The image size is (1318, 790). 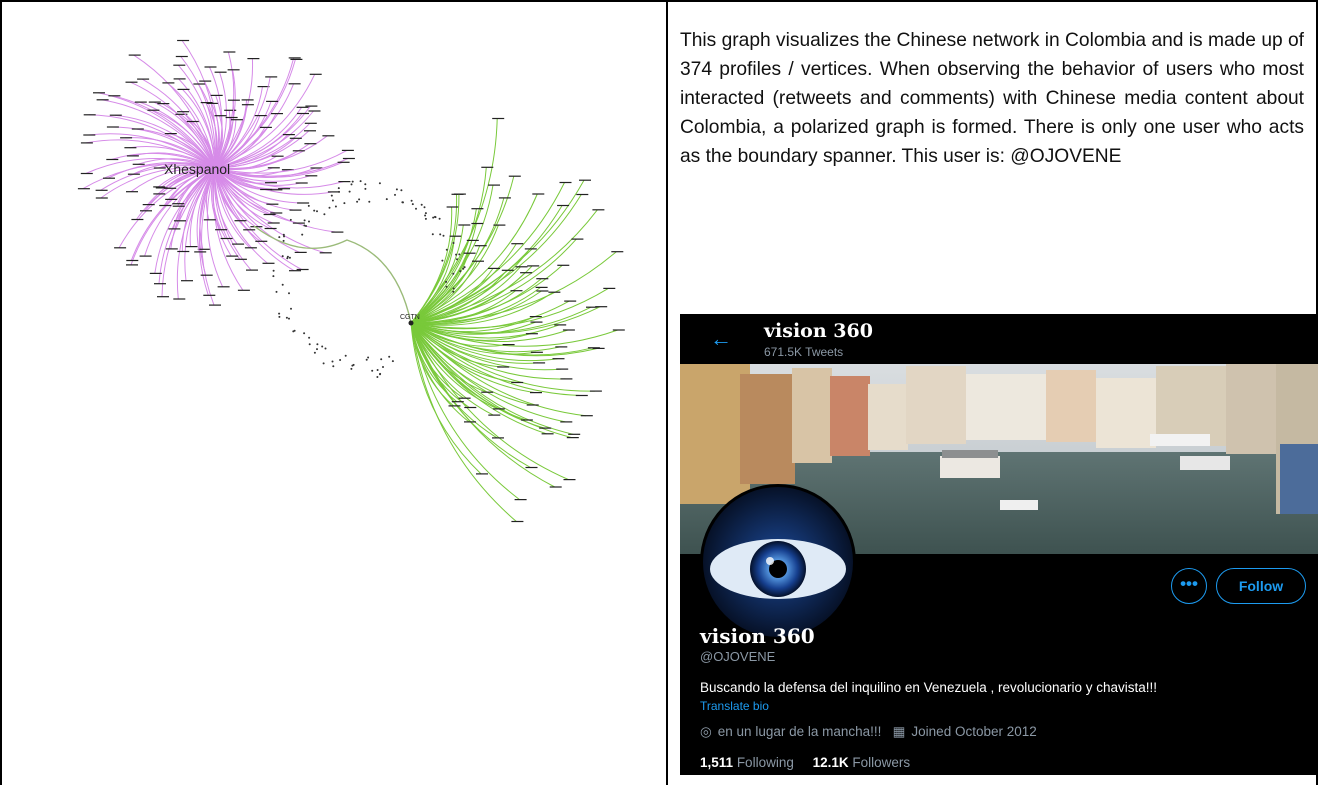 I want to click on following-link: 1,511 Following, so click(x=747, y=762).